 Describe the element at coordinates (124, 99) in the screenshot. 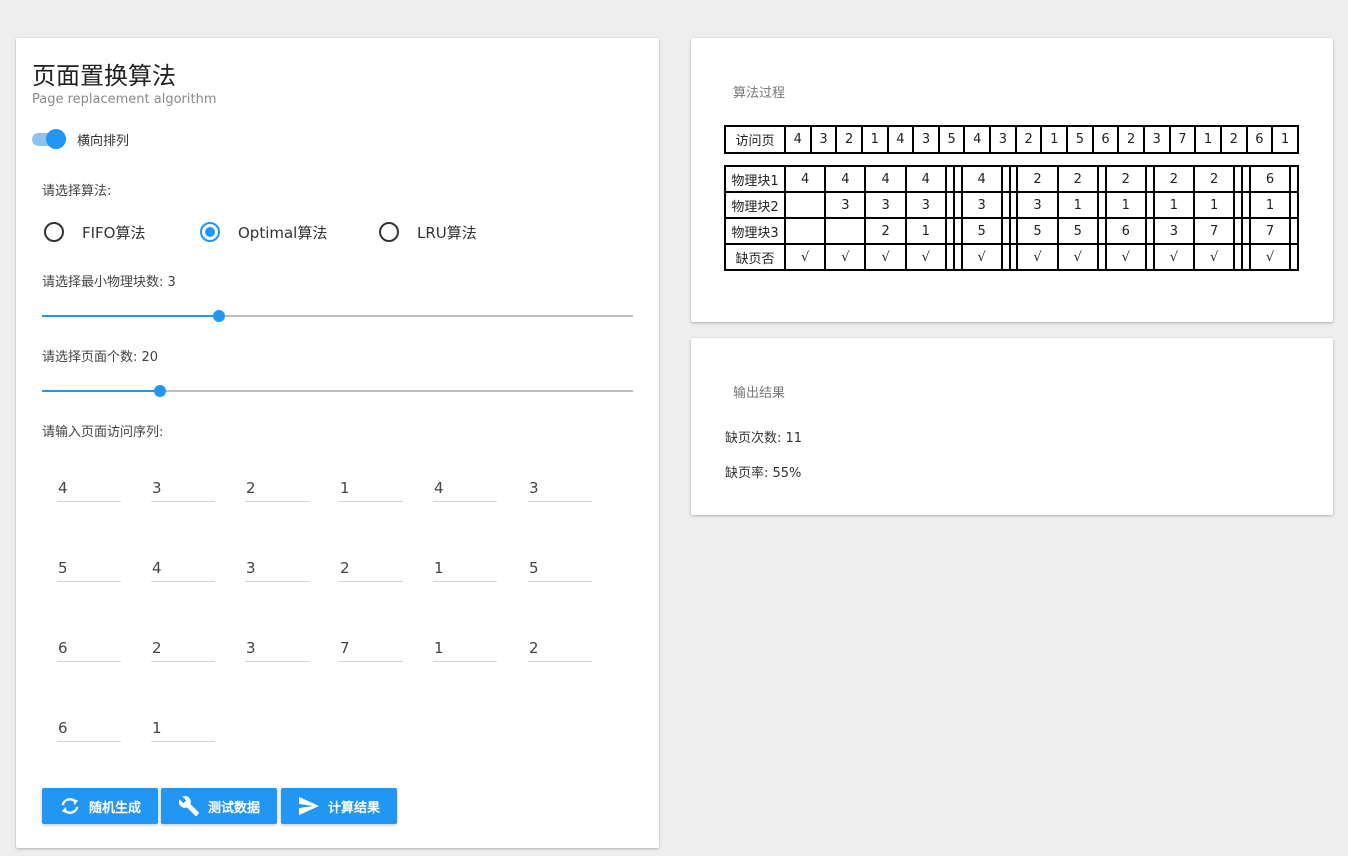

I see `page-subtitle: Page replacement algorithm` at that location.